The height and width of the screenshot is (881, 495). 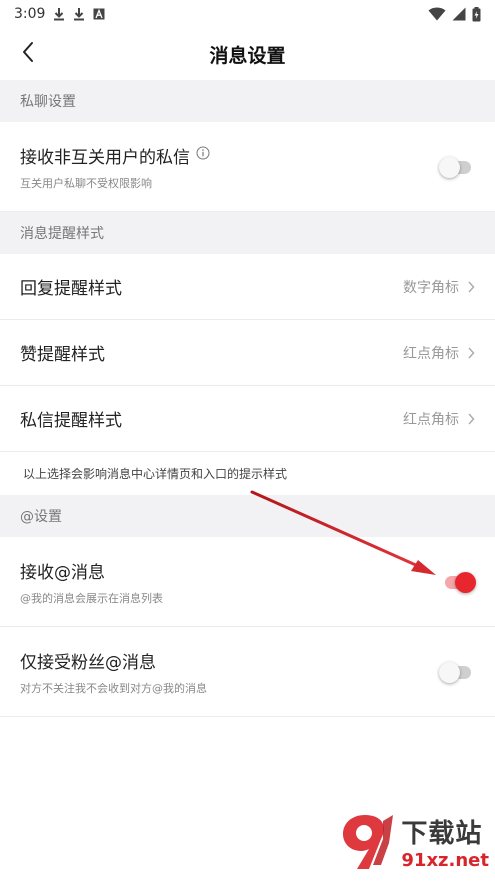 What do you see at coordinates (431, 419) in the screenshot?
I see `private-msg-reminder-value: 红点角标` at bounding box center [431, 419].